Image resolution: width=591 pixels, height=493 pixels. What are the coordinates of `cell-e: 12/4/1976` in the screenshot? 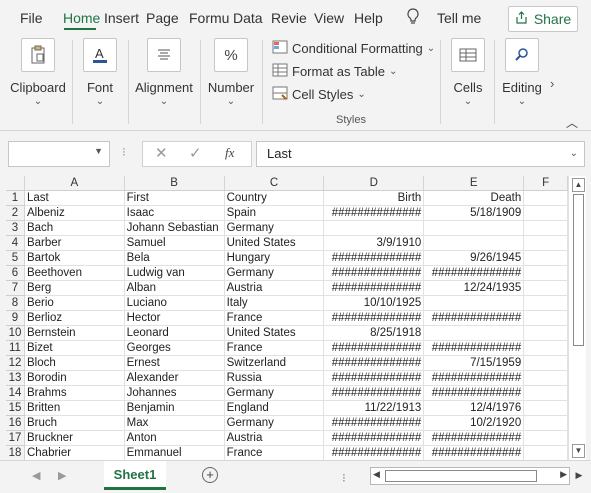 It's located at (474, 408).